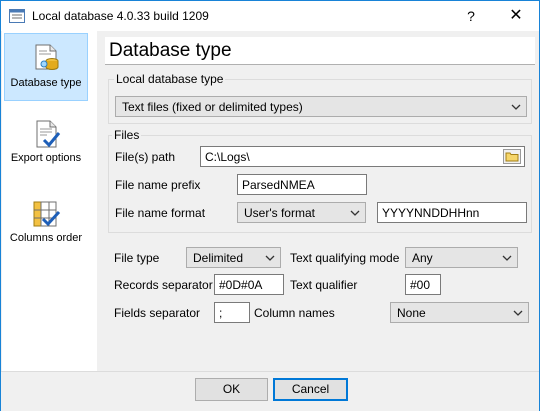 This screenshot has height=411, width=540. Describe the element at coordinates (46, 83) in the screenshot. I see `sidebar-item-label: Database type` at that location.